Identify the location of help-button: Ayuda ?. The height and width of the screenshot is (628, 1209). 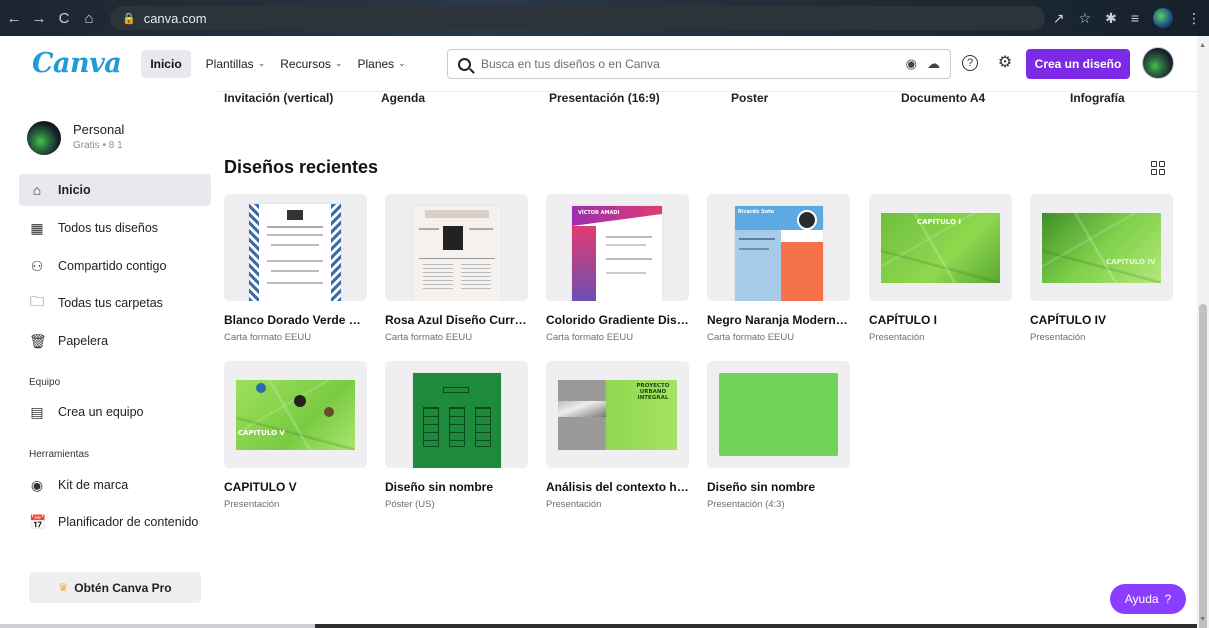
(1148, 599).